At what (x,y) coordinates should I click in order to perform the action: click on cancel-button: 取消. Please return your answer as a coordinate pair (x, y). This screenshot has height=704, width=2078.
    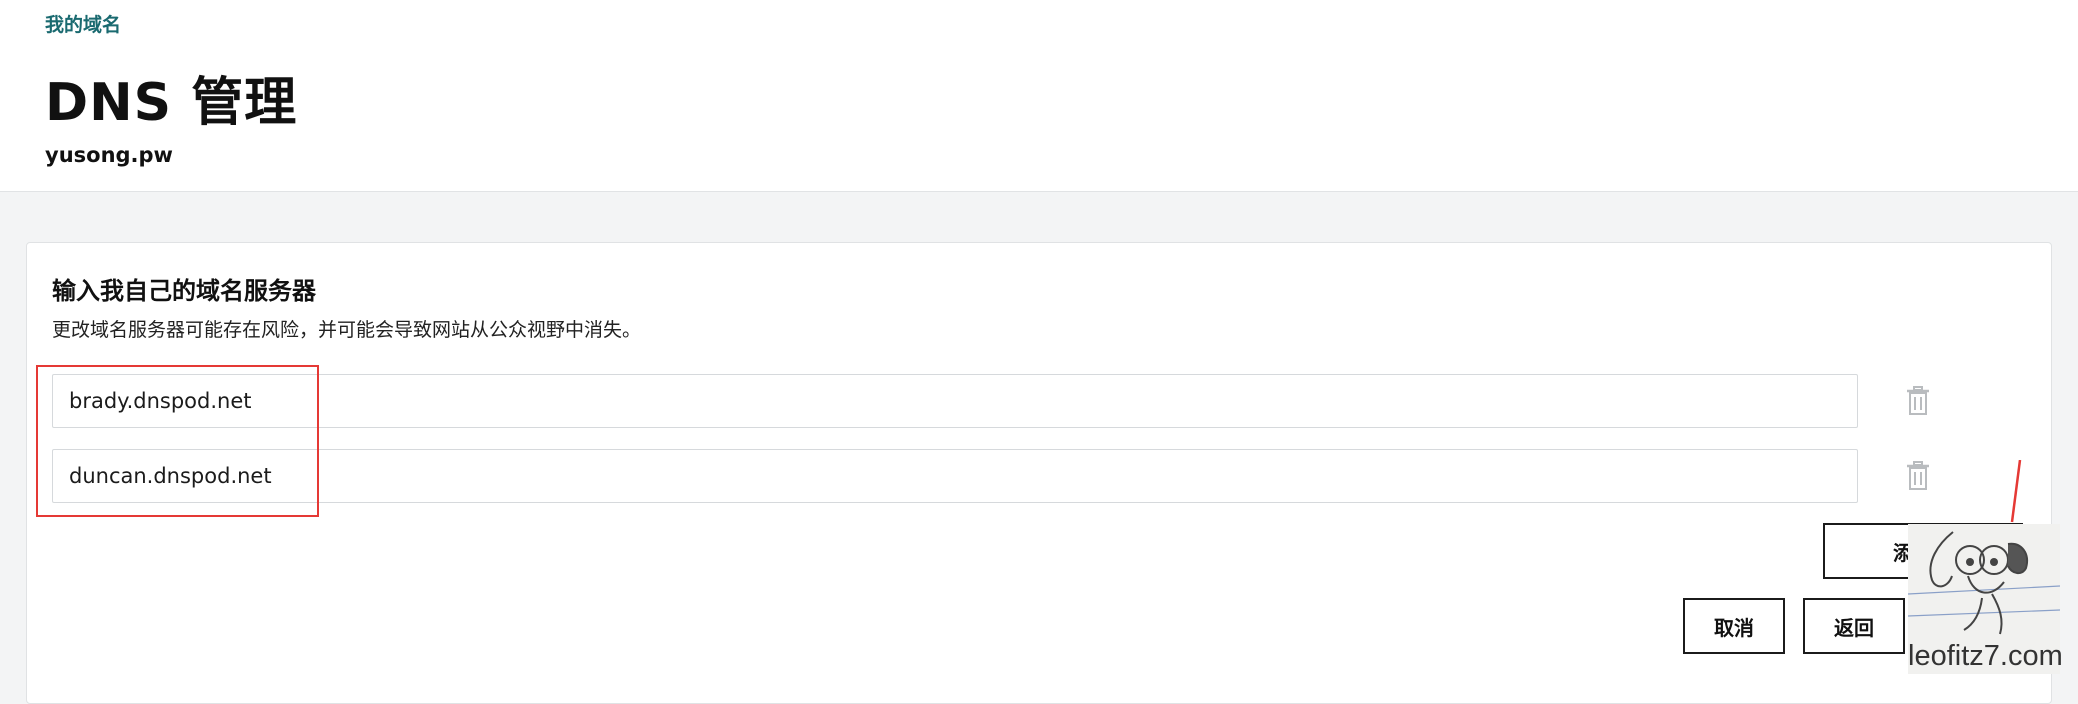
    Looking at the image, I should click on (1734, 626).